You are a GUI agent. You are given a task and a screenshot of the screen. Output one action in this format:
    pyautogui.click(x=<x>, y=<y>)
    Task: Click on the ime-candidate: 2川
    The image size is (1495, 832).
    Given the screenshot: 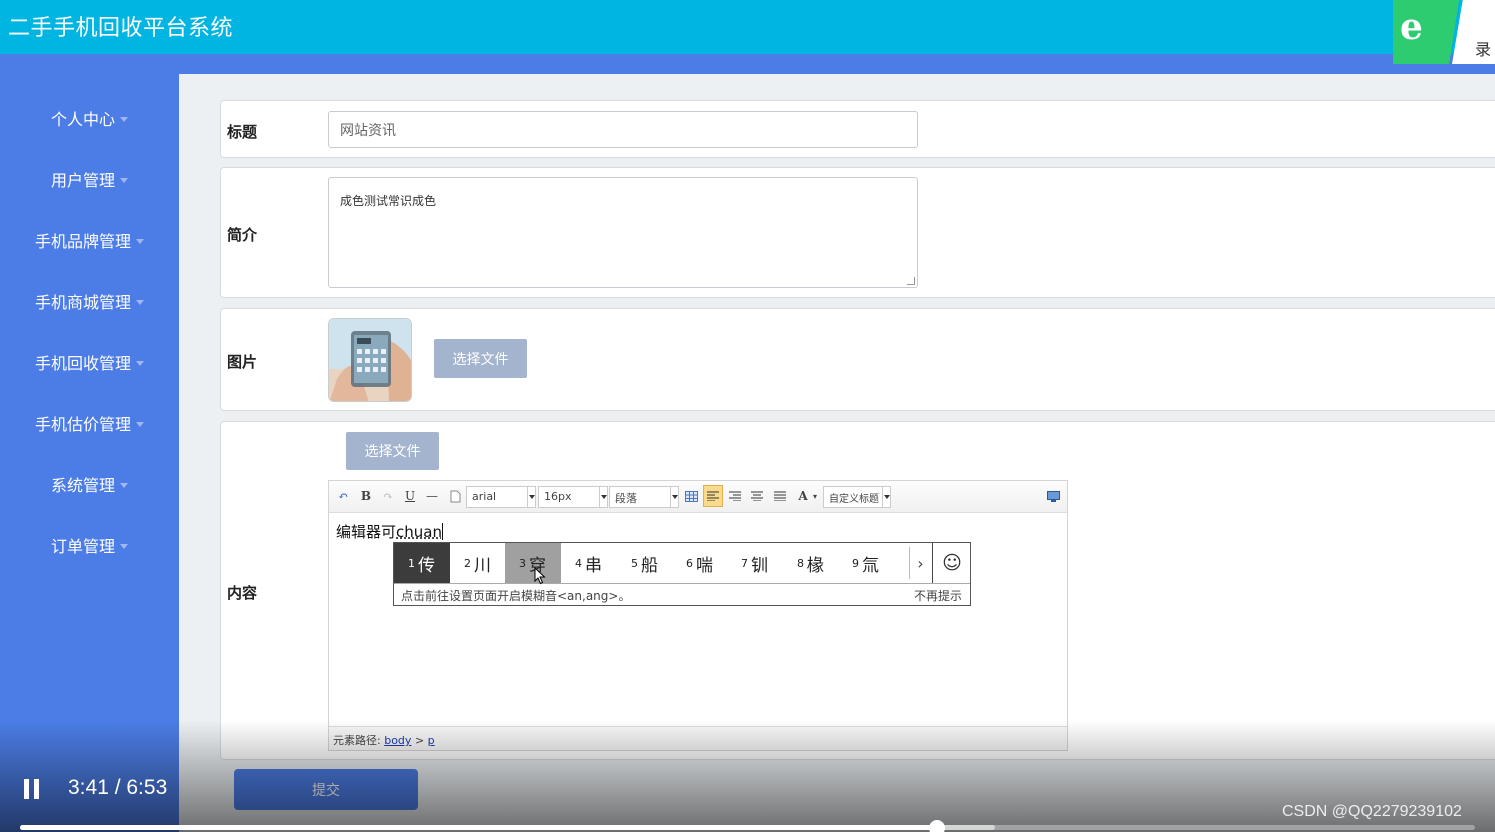 What is the action you would take?
    pyautogui.click(x=478, y=563)
    